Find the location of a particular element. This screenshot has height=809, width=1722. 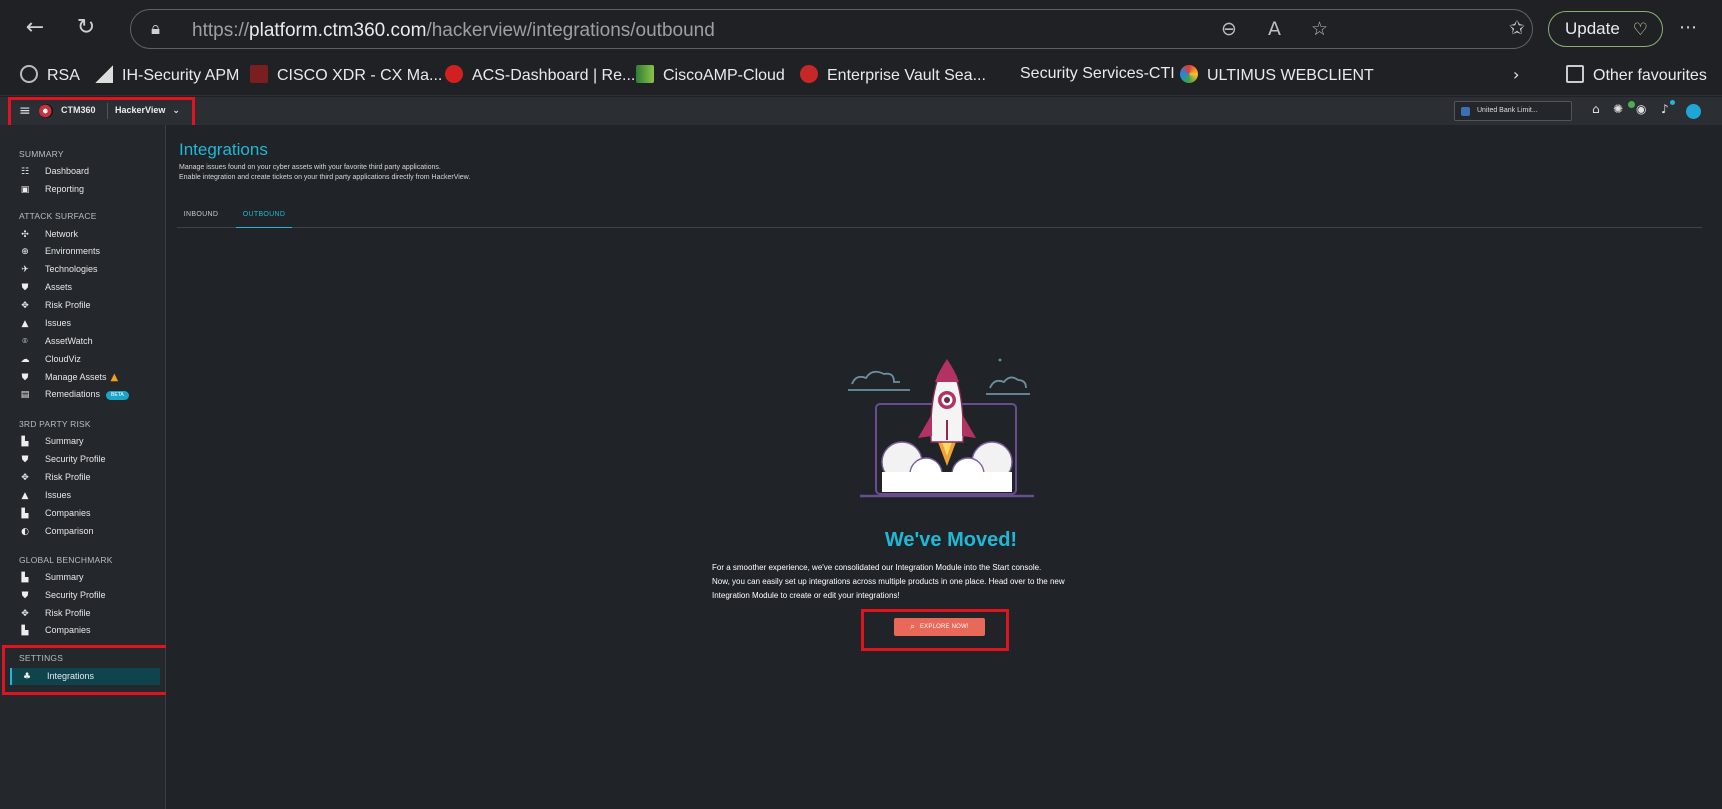

bookmark-rsa: RSA is located at coordinates (50, 75).